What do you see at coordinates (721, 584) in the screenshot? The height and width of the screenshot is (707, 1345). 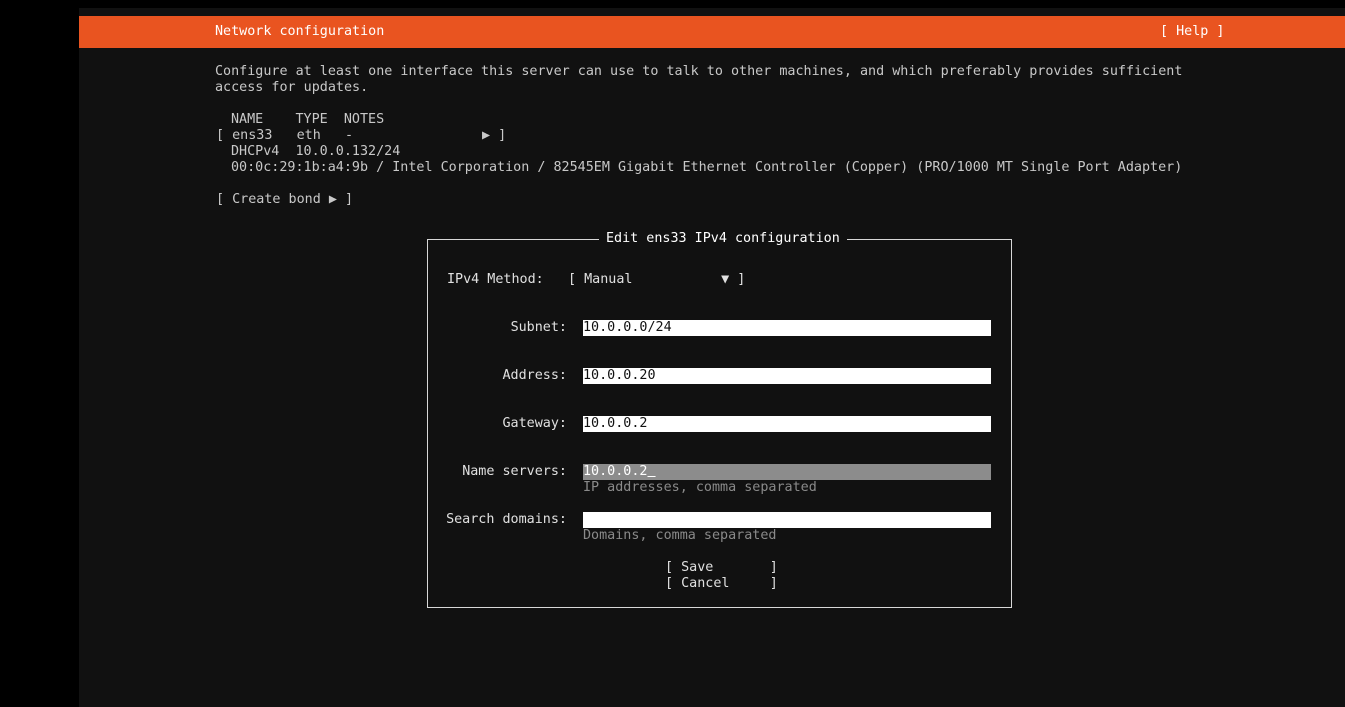 I see `cancel-button: [ Cancel ]` at bounding box center [721, 584].